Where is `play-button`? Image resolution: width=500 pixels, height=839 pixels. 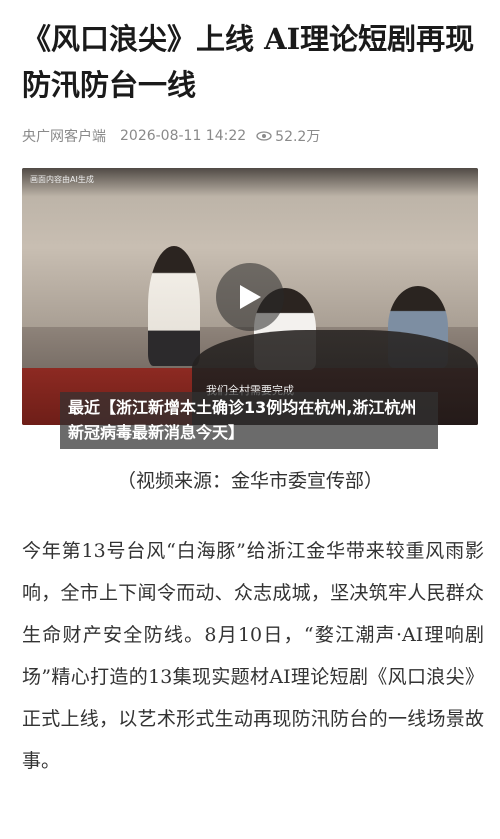
play-button is located at coordinates (250, 297).